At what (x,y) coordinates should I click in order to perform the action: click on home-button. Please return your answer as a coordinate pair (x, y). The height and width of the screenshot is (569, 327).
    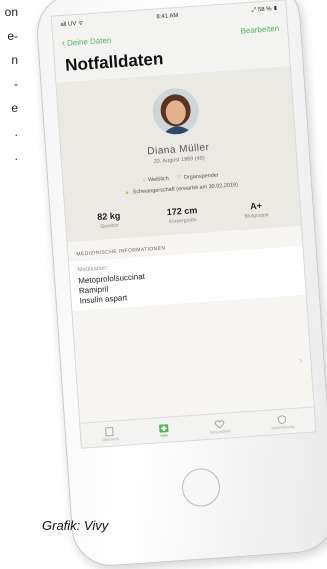
    Looking at the image, I should click on (201, 487).